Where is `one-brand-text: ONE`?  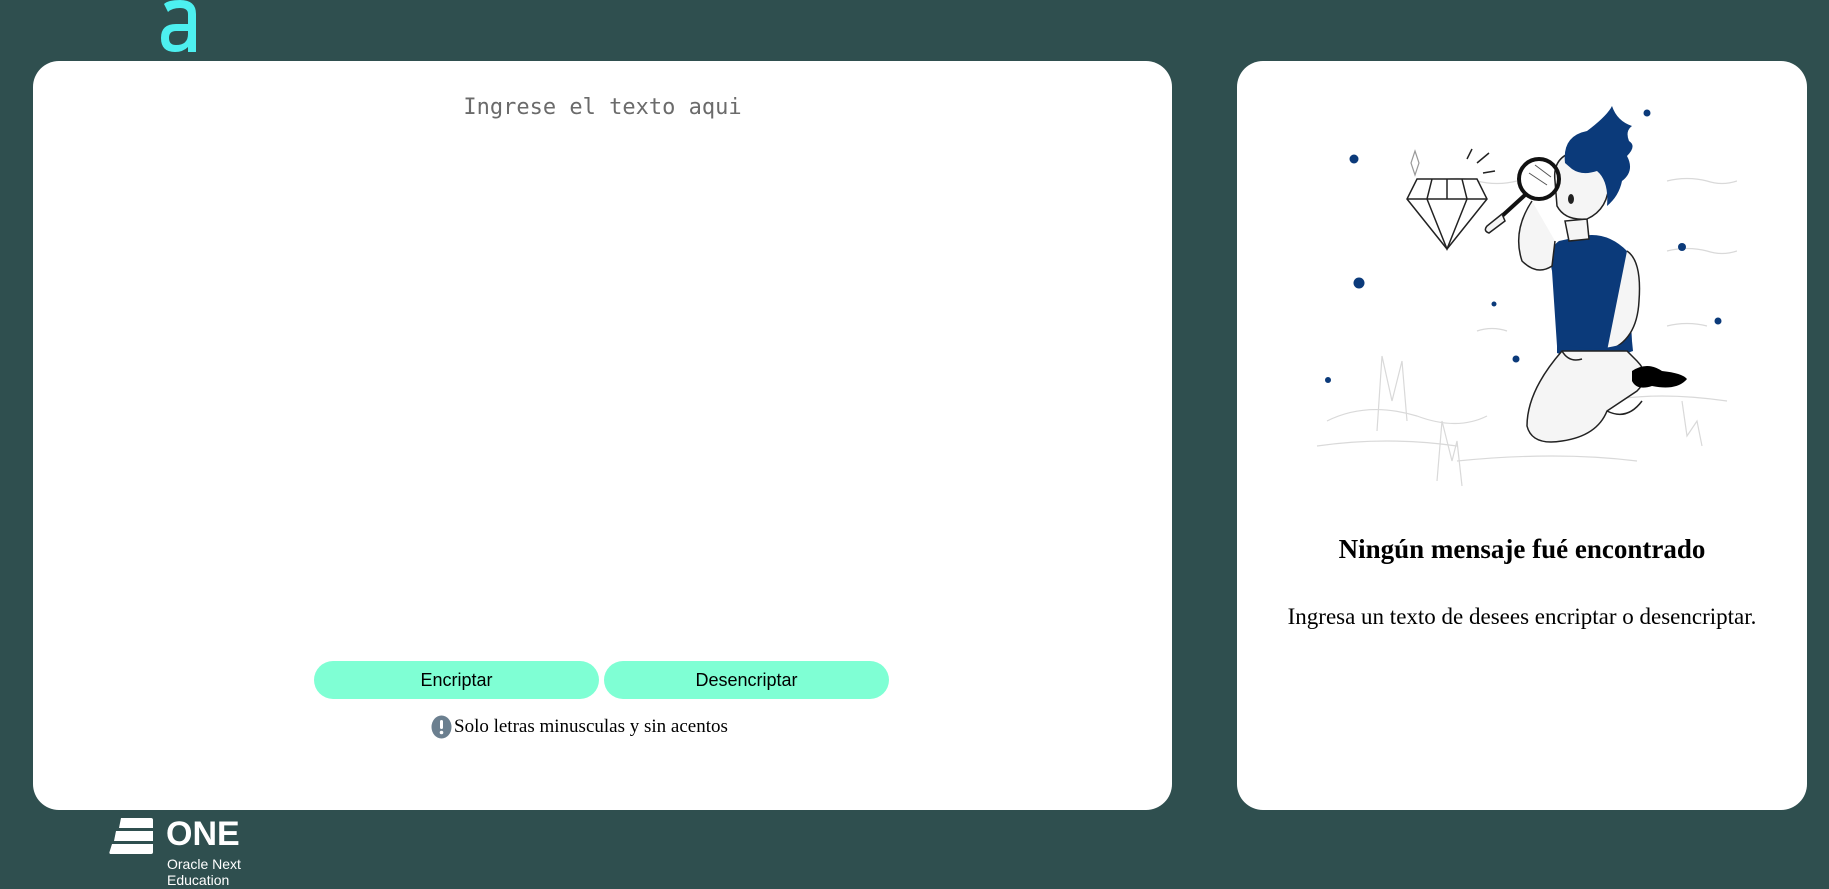
one-brand-text: ONE is located at coordinates (203, 834).